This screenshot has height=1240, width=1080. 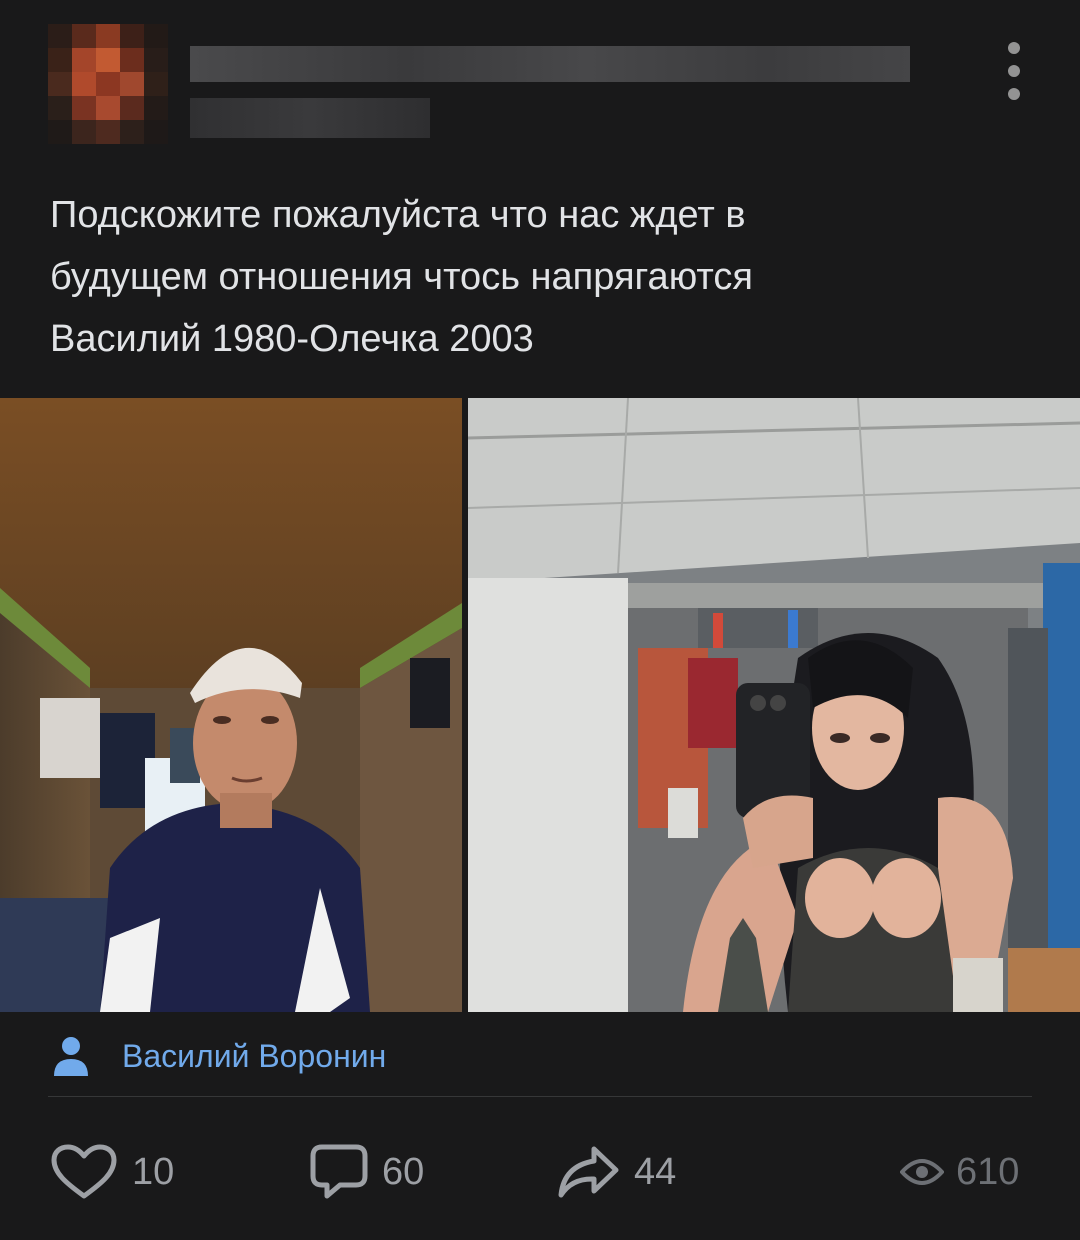 I want to click on like-button: 10, so click(x=112, y=1172).